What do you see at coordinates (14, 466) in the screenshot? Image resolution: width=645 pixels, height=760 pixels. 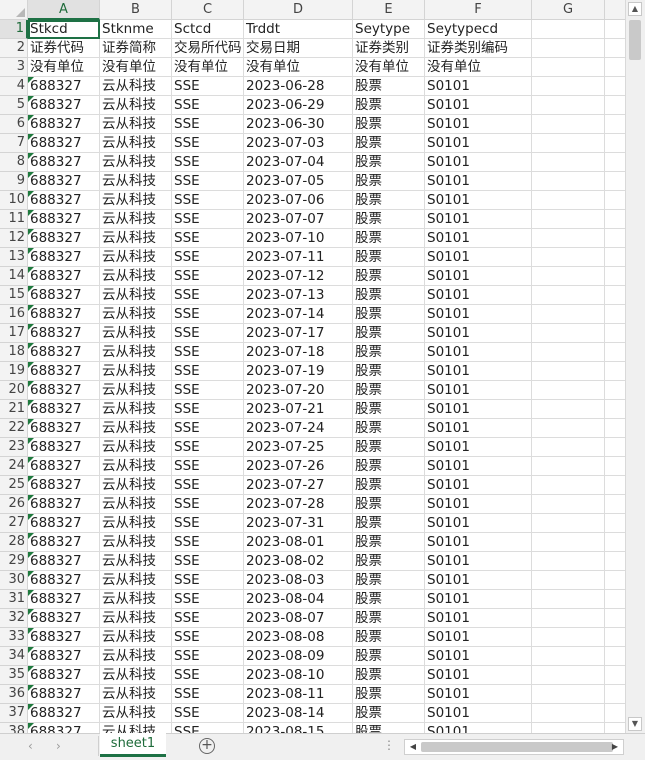 I see `row-header: 24` at bounding box center [14, 466].